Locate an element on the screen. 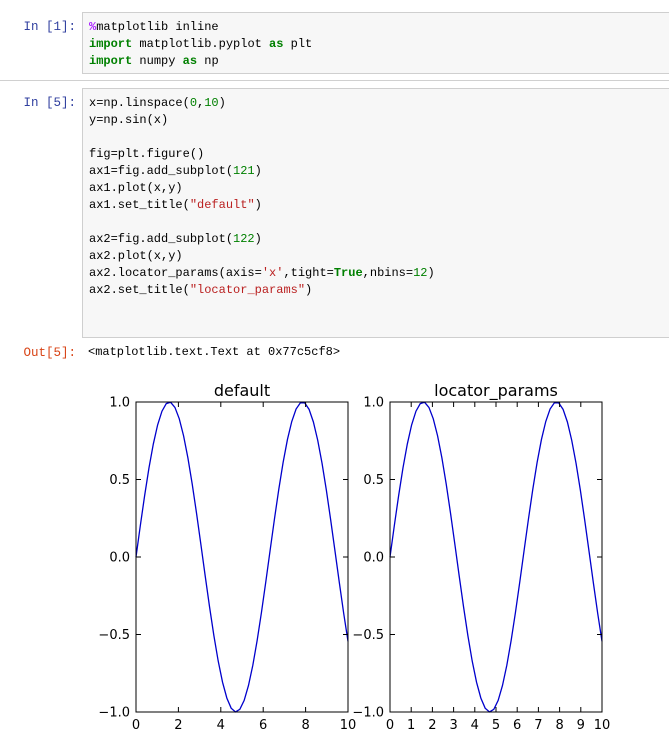 This screenshot has width=669, height=744. code-token: numpy is located at coordinates (157, 61).